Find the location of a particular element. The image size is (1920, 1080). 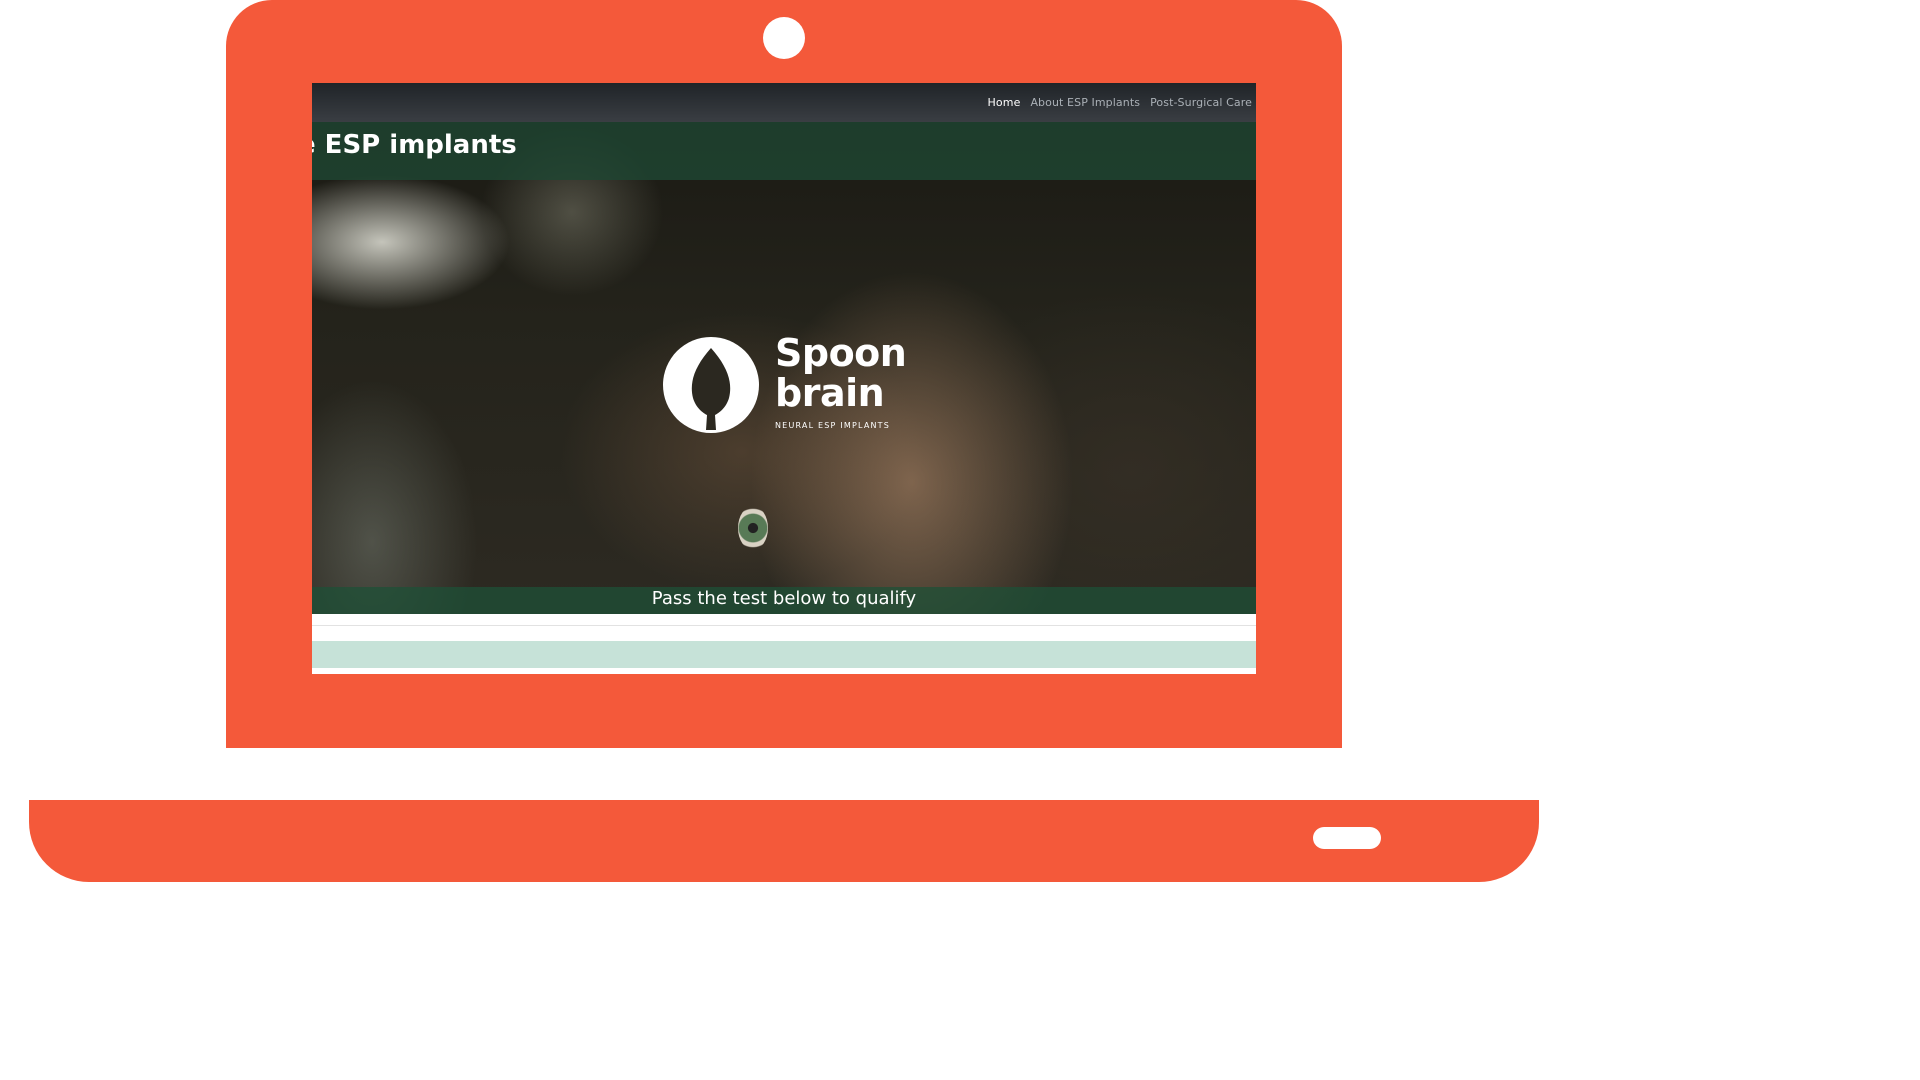

nav-item-about-esp-implants: About ESP Implants is located at coordinates (1085, 102).